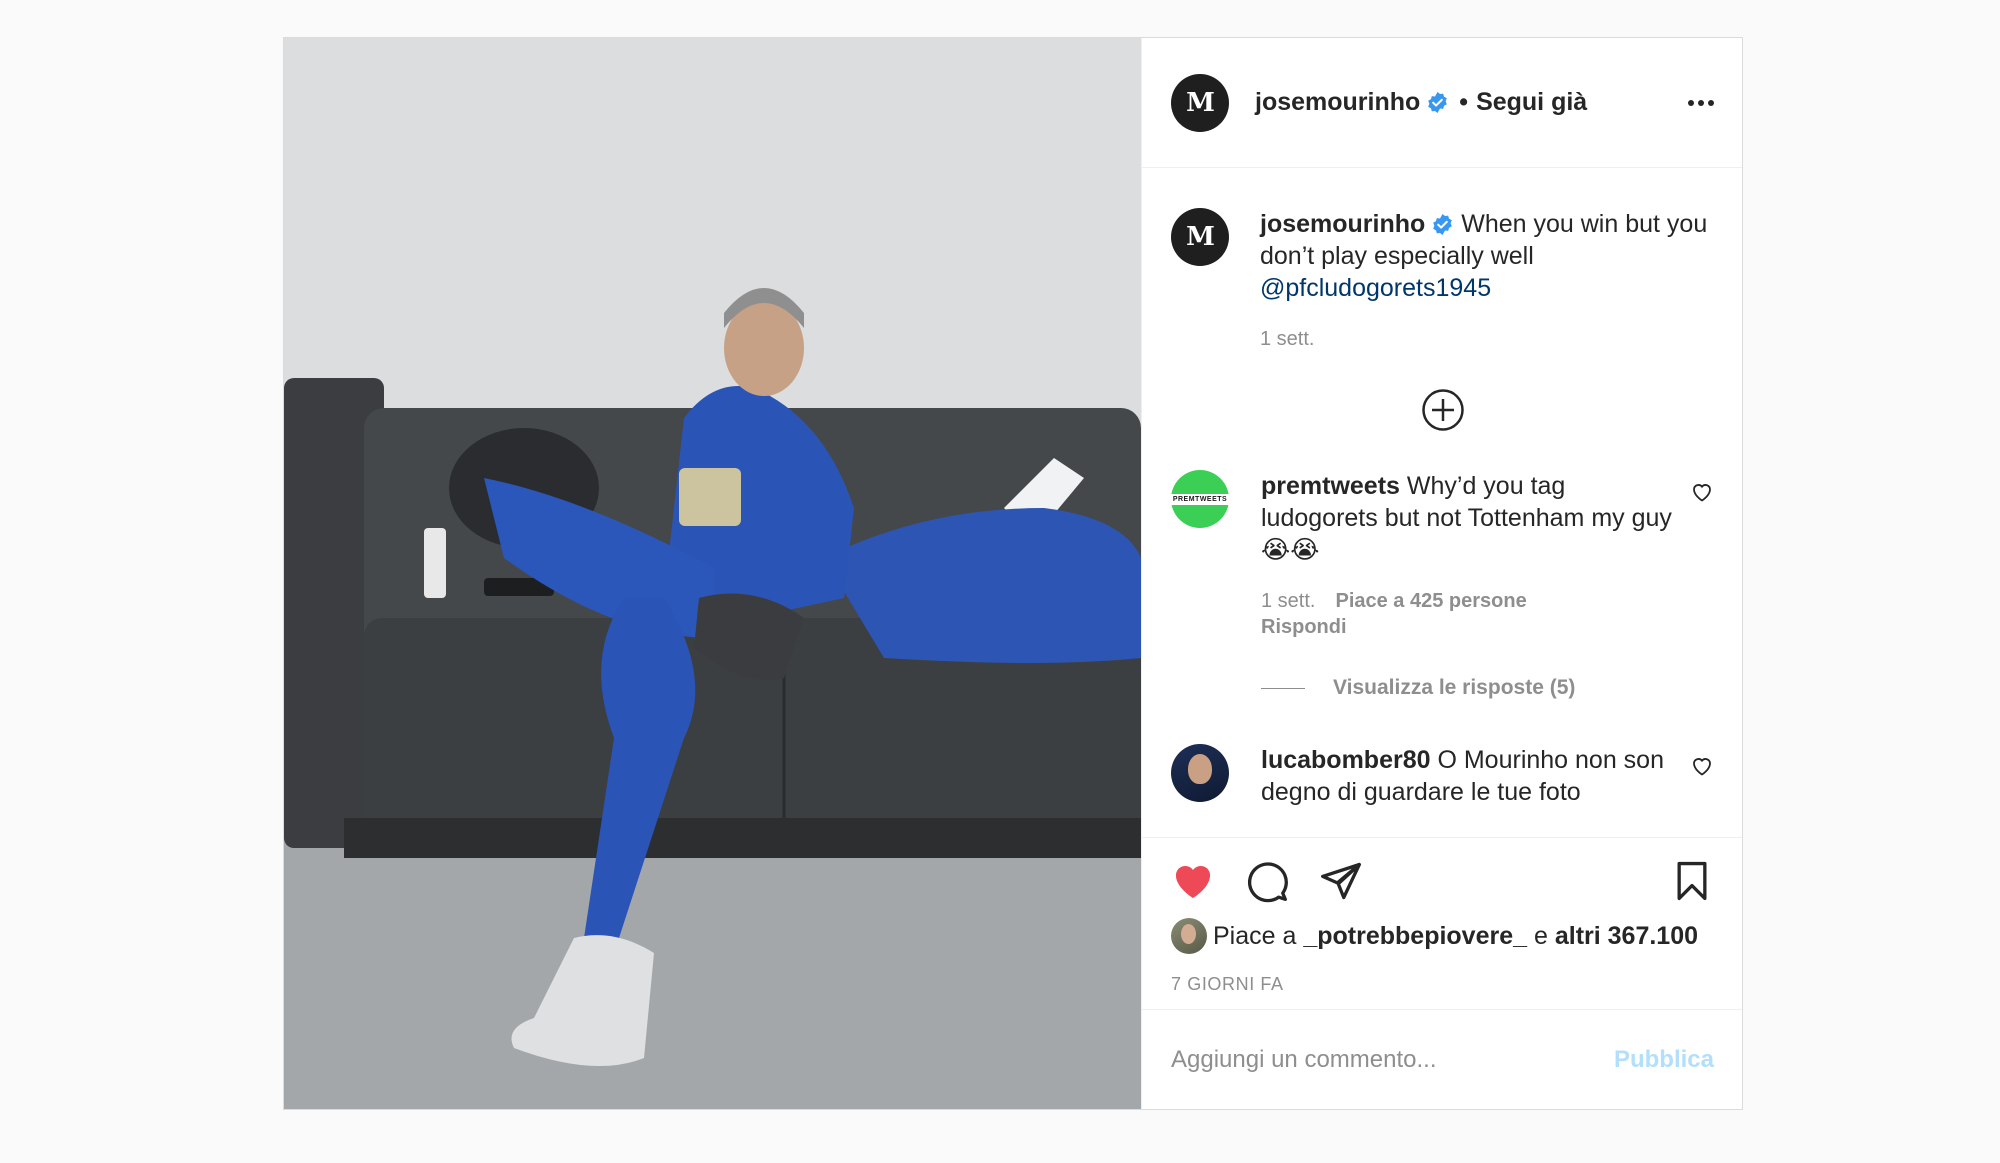 The width and height of the screenshot is (2000, 1163). Describe the element at coordinates (1288, 601) in the screenshot. I see `comment-time: 1 sett.` at that location.